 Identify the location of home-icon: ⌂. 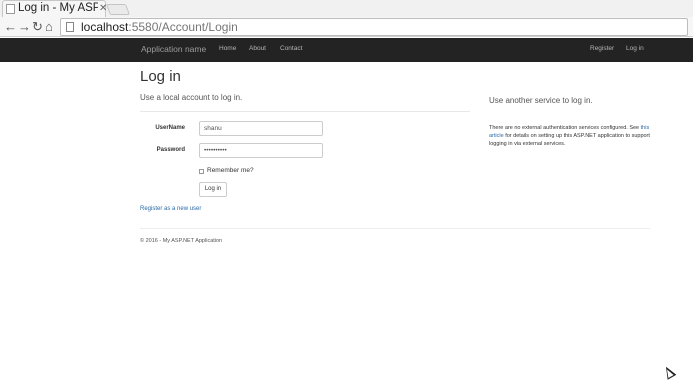
(49, 26).